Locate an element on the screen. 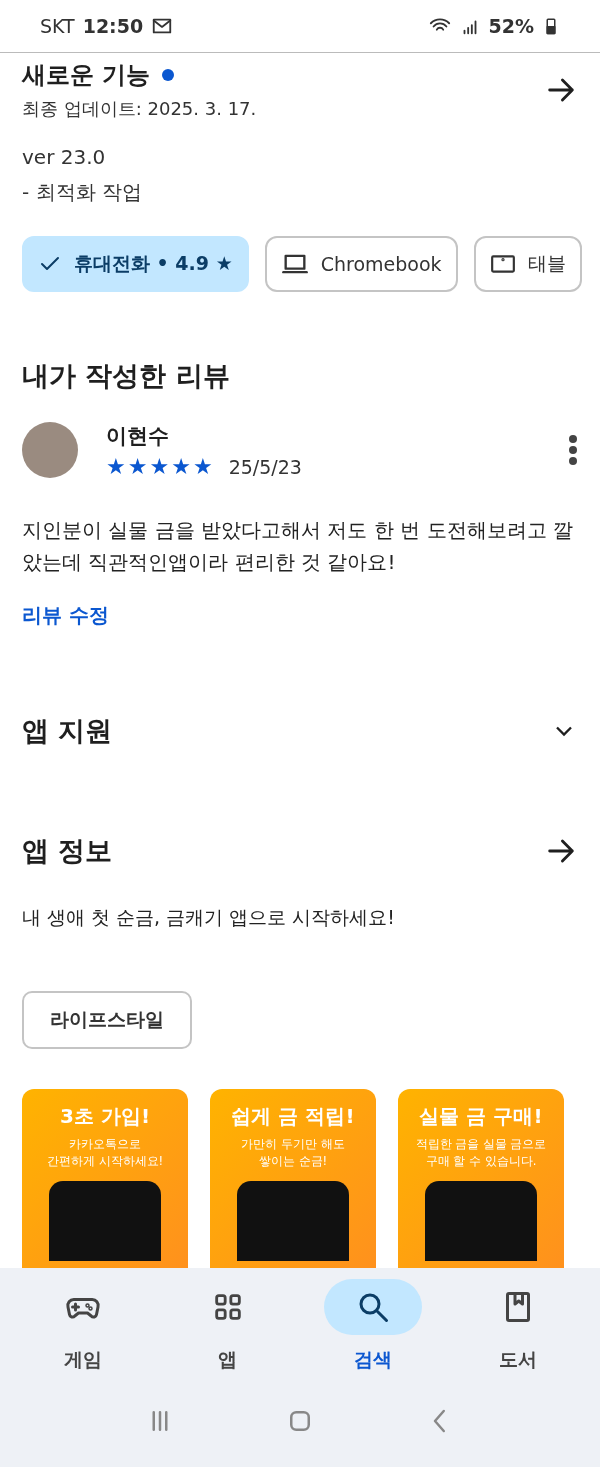  new-indicator-dot is located at coordinates (168, 75).